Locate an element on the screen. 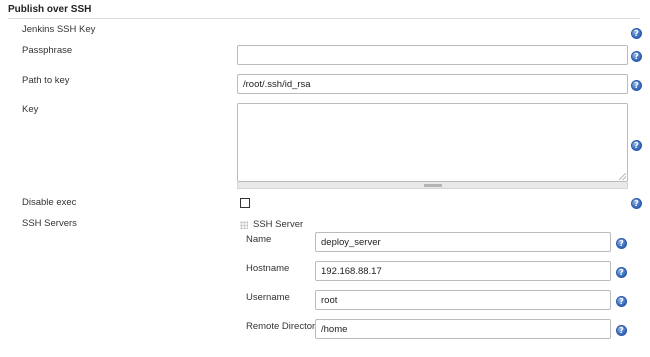 This screenshot has height=357, width=650. key-textarea is located at coordinates (432, 142).